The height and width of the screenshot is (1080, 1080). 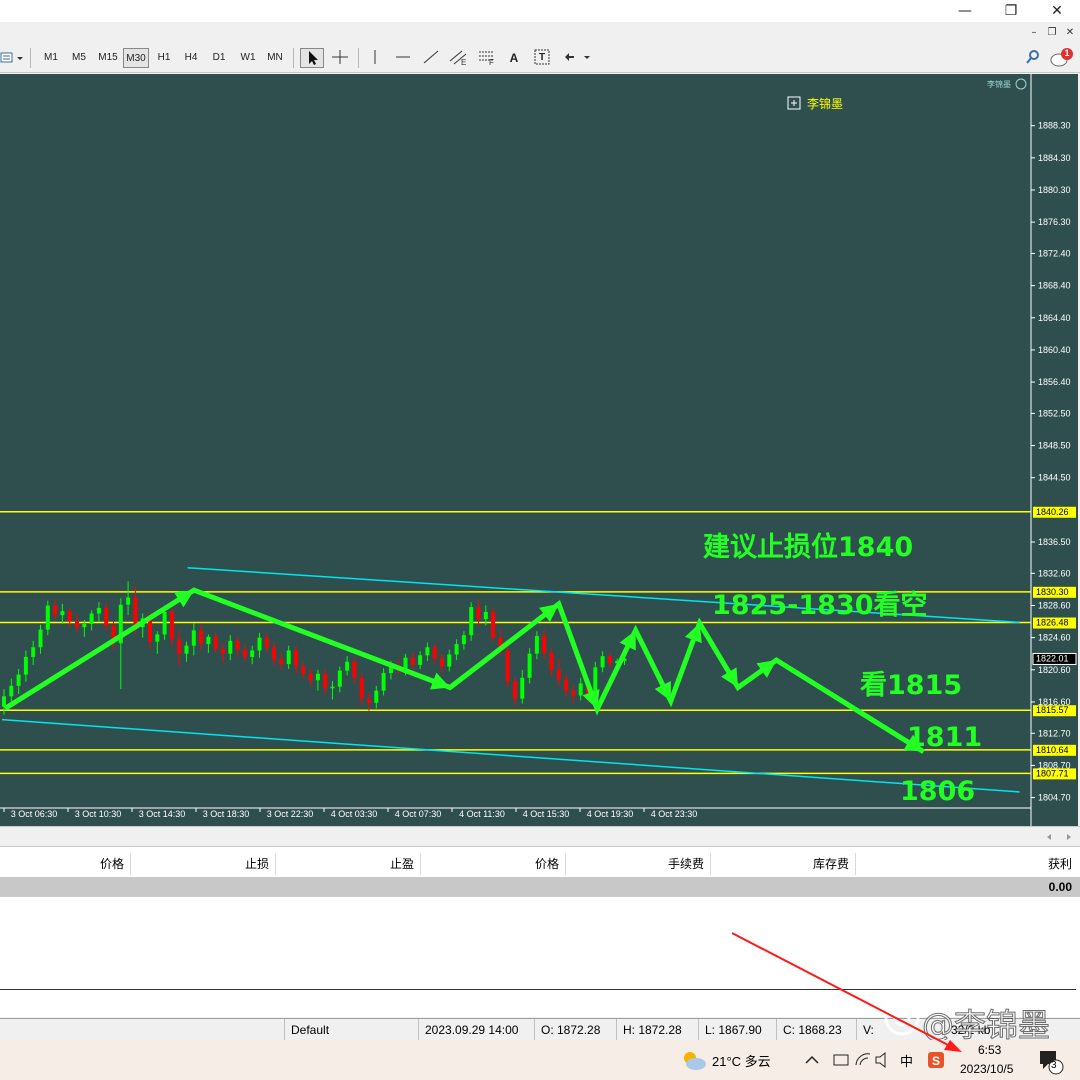 I want to click on time-tick-label: 4 Oct 03:30, so click(x=354, y=814).